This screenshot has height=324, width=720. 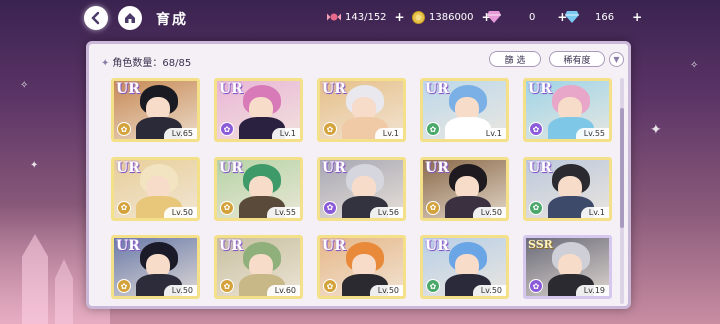 I want to click on character-card: UR ✿ Lv.60, so click(x=258, y=267).